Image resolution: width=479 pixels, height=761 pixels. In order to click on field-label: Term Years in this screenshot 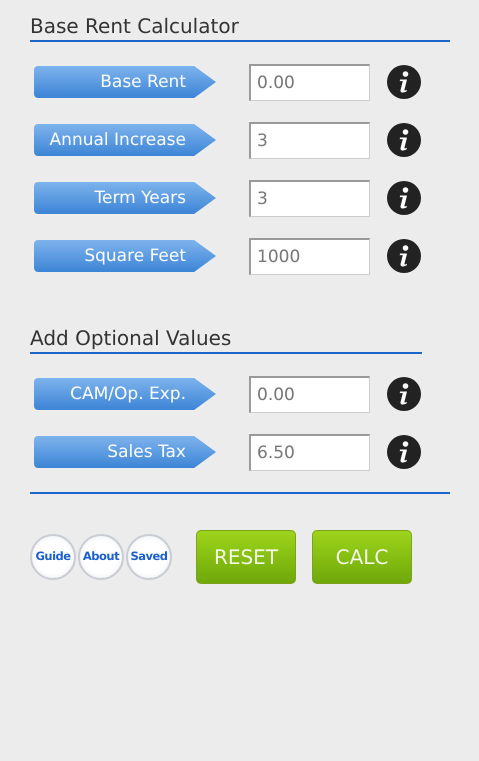, I will do `click(125, 198)`.